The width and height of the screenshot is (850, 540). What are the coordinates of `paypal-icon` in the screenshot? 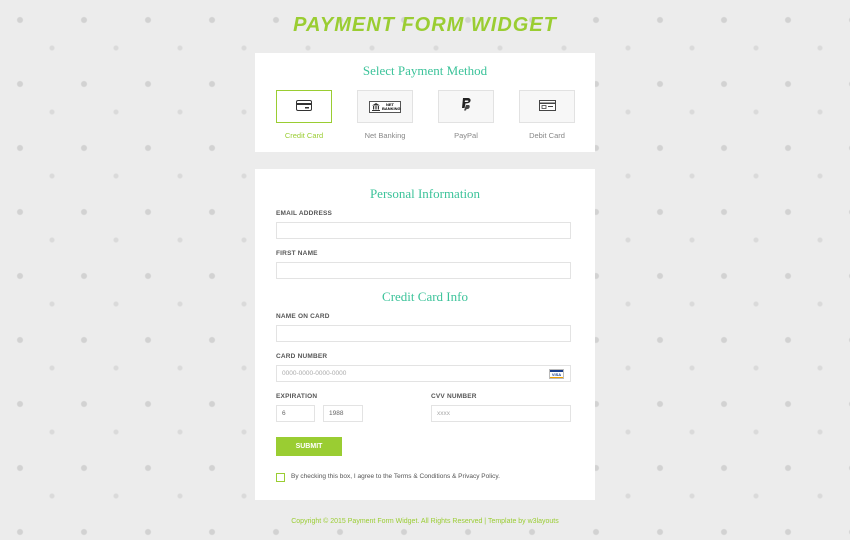 It's located at (466, 106).